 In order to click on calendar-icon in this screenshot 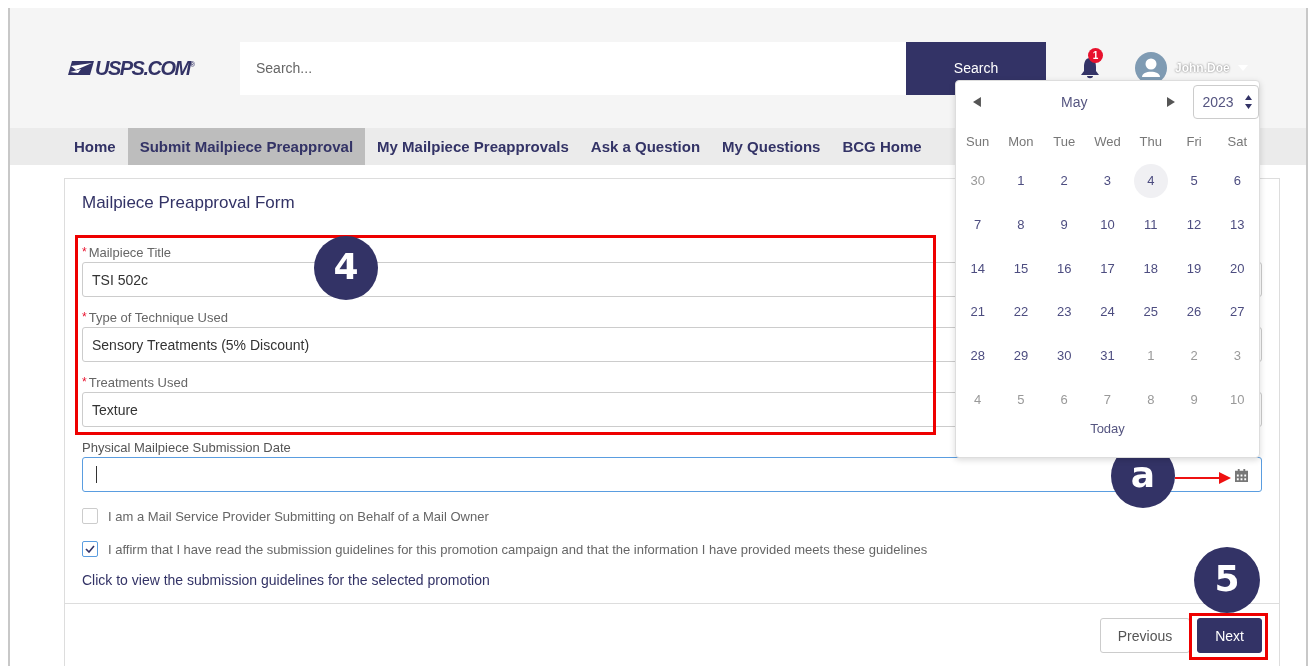, I will do `click(1241, 475)`.